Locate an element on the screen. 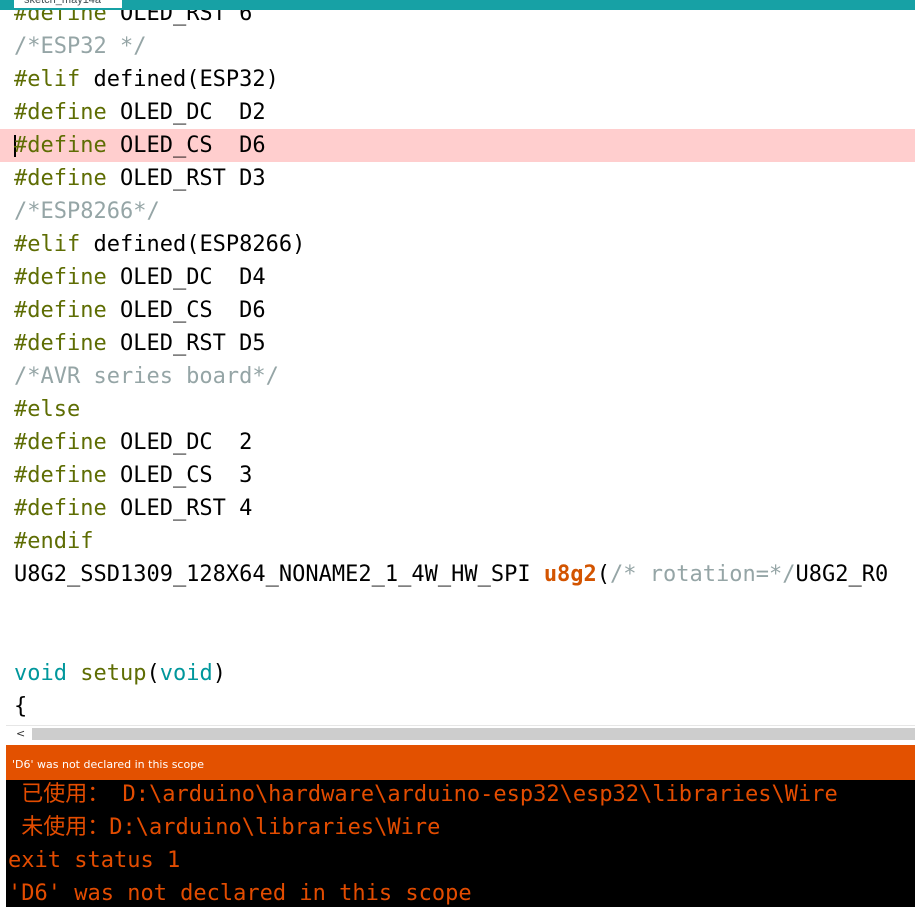 The width and height of the screenshot is (915, 907). code-text: OLED_CS 3 is located at coordinates (179, 475).